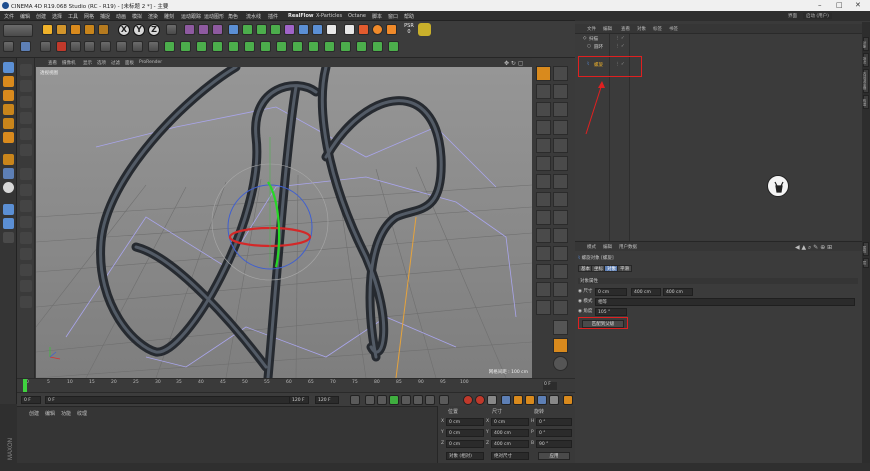 The width and height of the screenshot is (870, 471). What do you see at coordinates (465, 456) in the screenshot?
I see `coord-mode-select: 对象 (相对)` at bounding box center [465, 456].